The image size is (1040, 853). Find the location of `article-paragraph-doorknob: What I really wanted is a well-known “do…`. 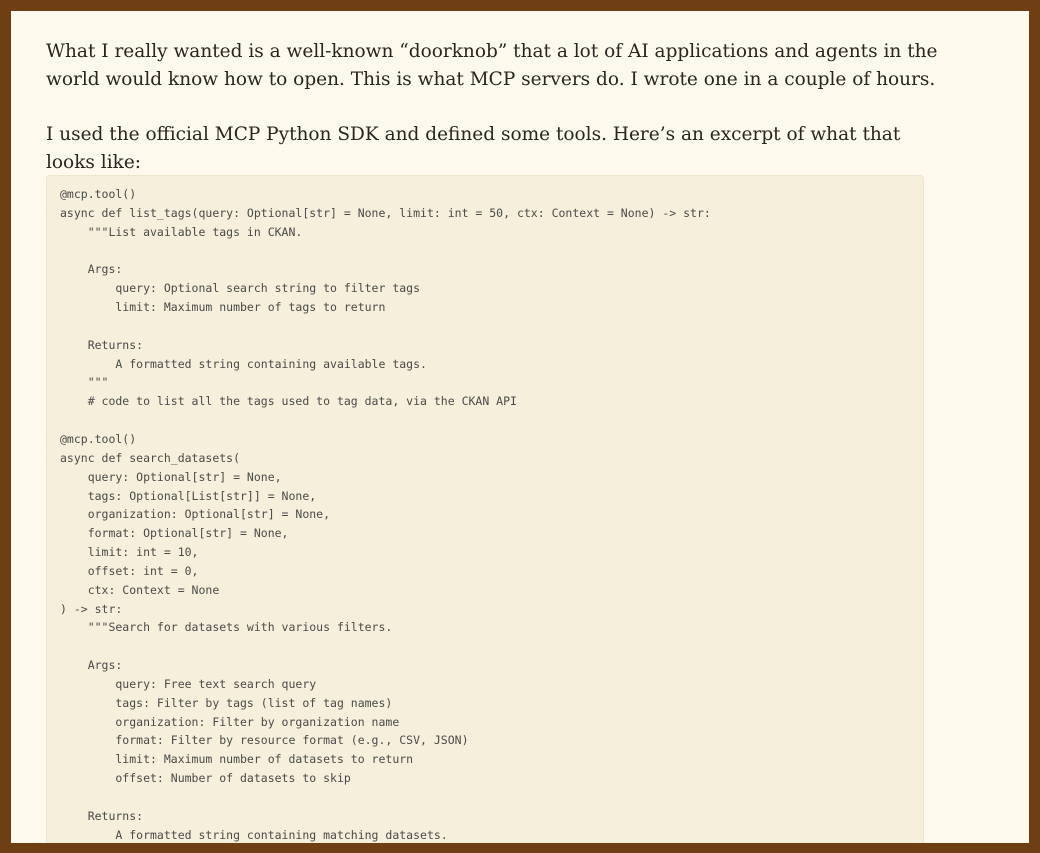

article-paragraph-doorknob: What I really wanted is a well-known “do… is located at coordinates (492, 65).